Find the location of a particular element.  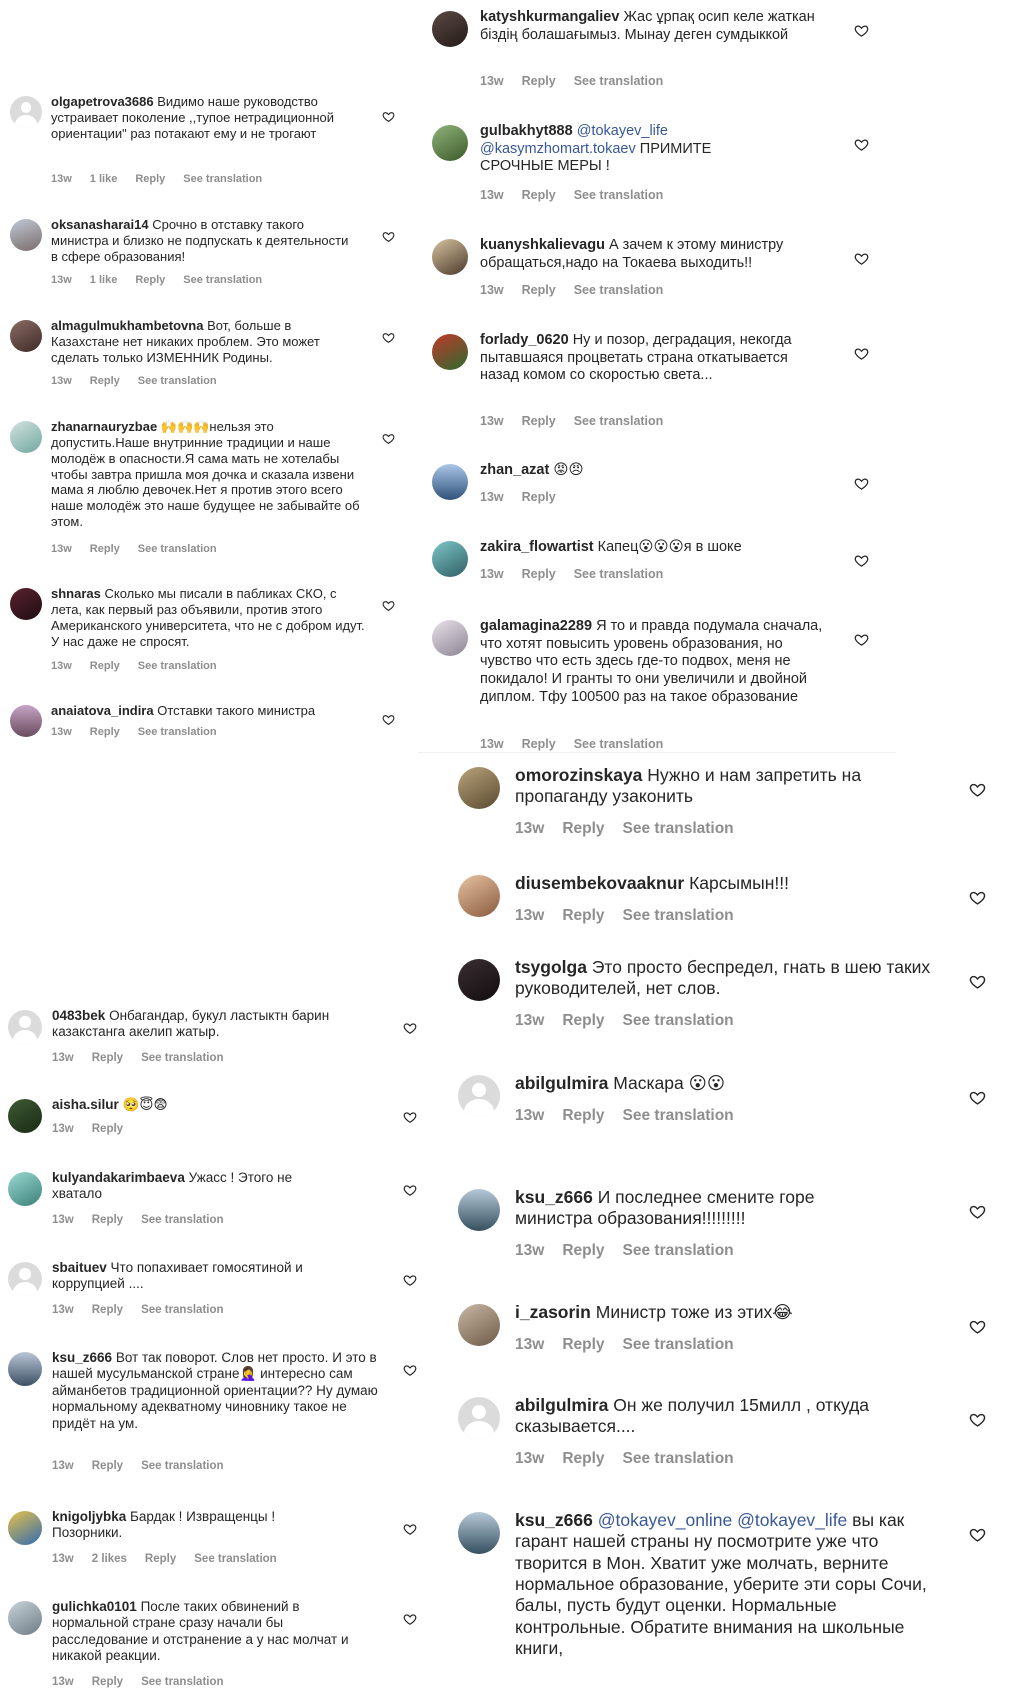

comment-username: sbaituev is located at coordinates (79, 1267).